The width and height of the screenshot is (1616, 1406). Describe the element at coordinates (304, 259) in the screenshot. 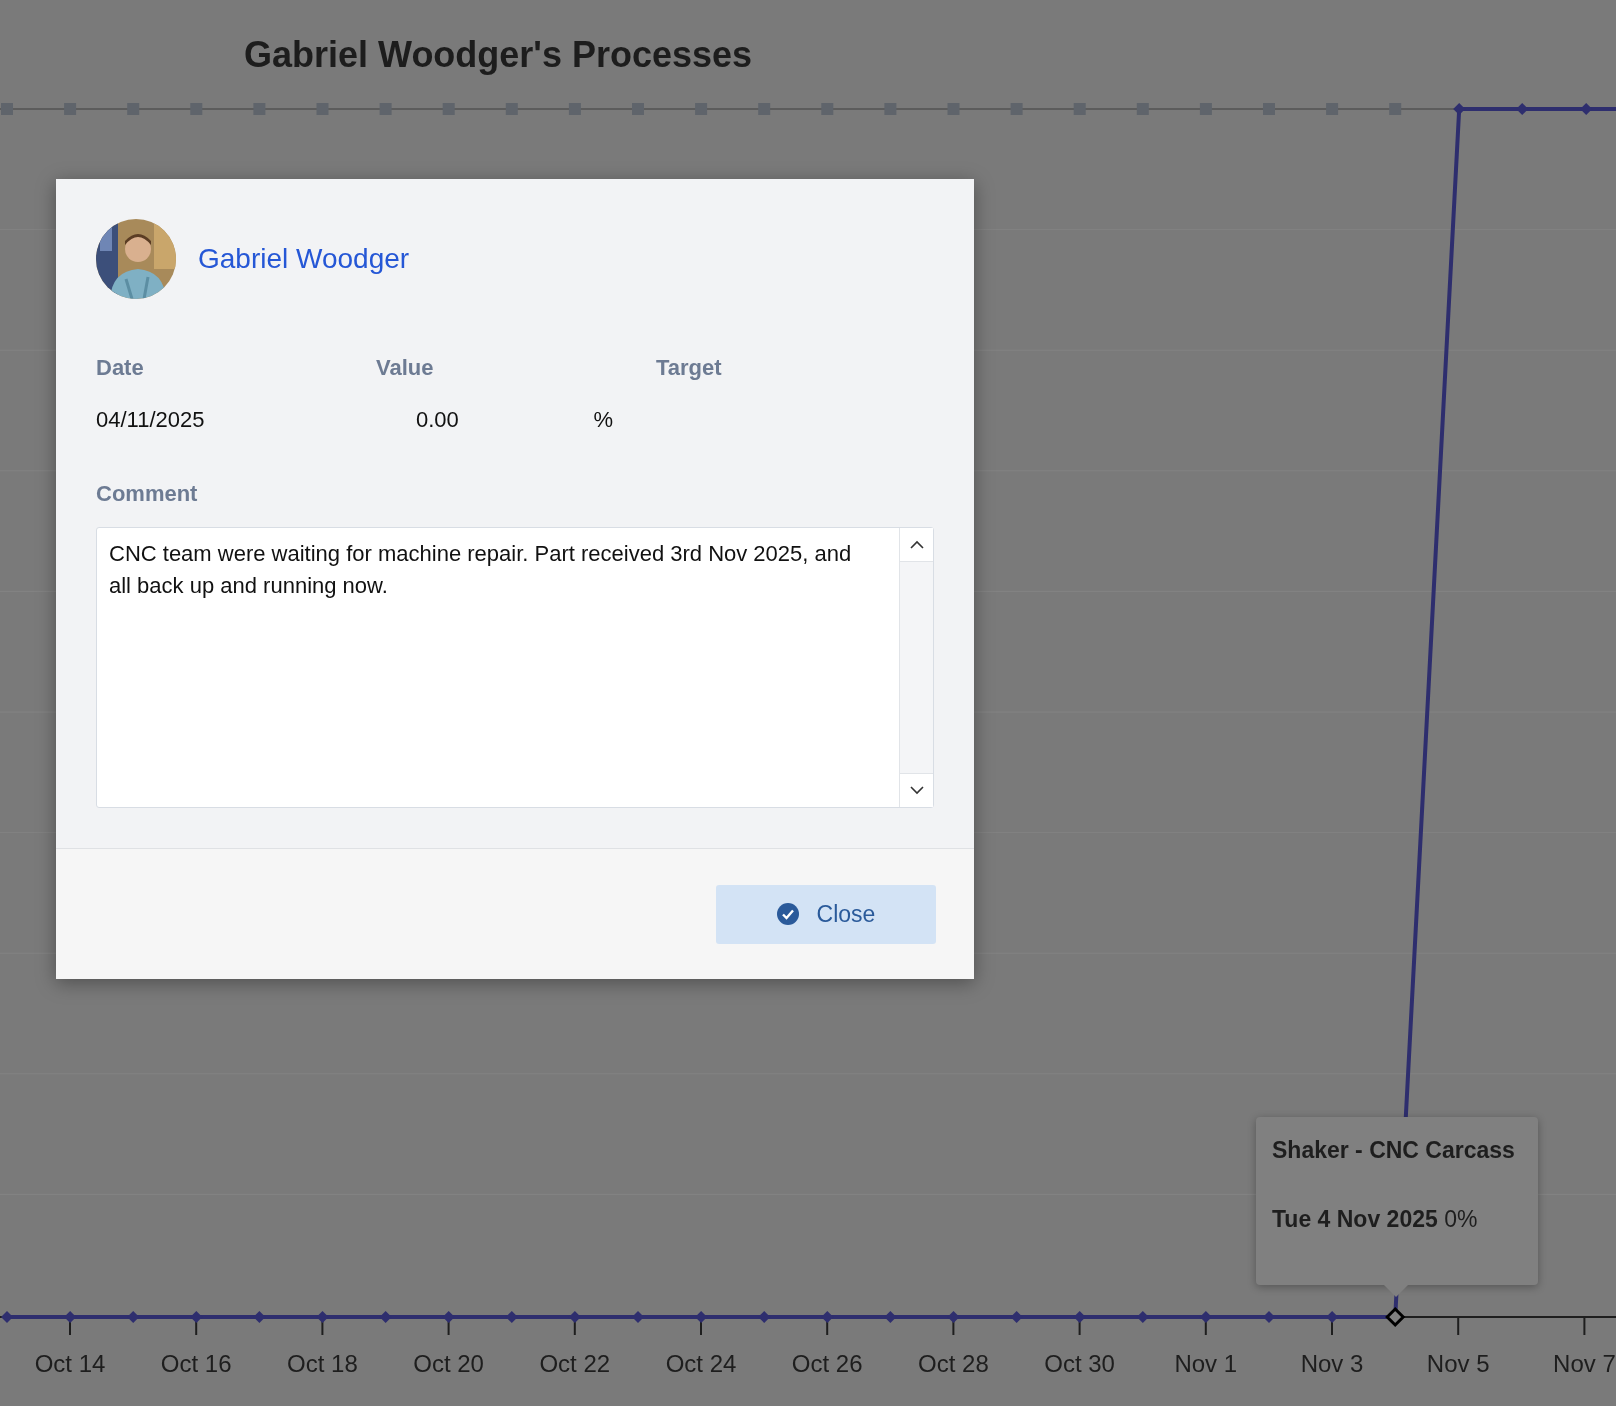

I see `user-name: Gabriel Woodger` at that location.